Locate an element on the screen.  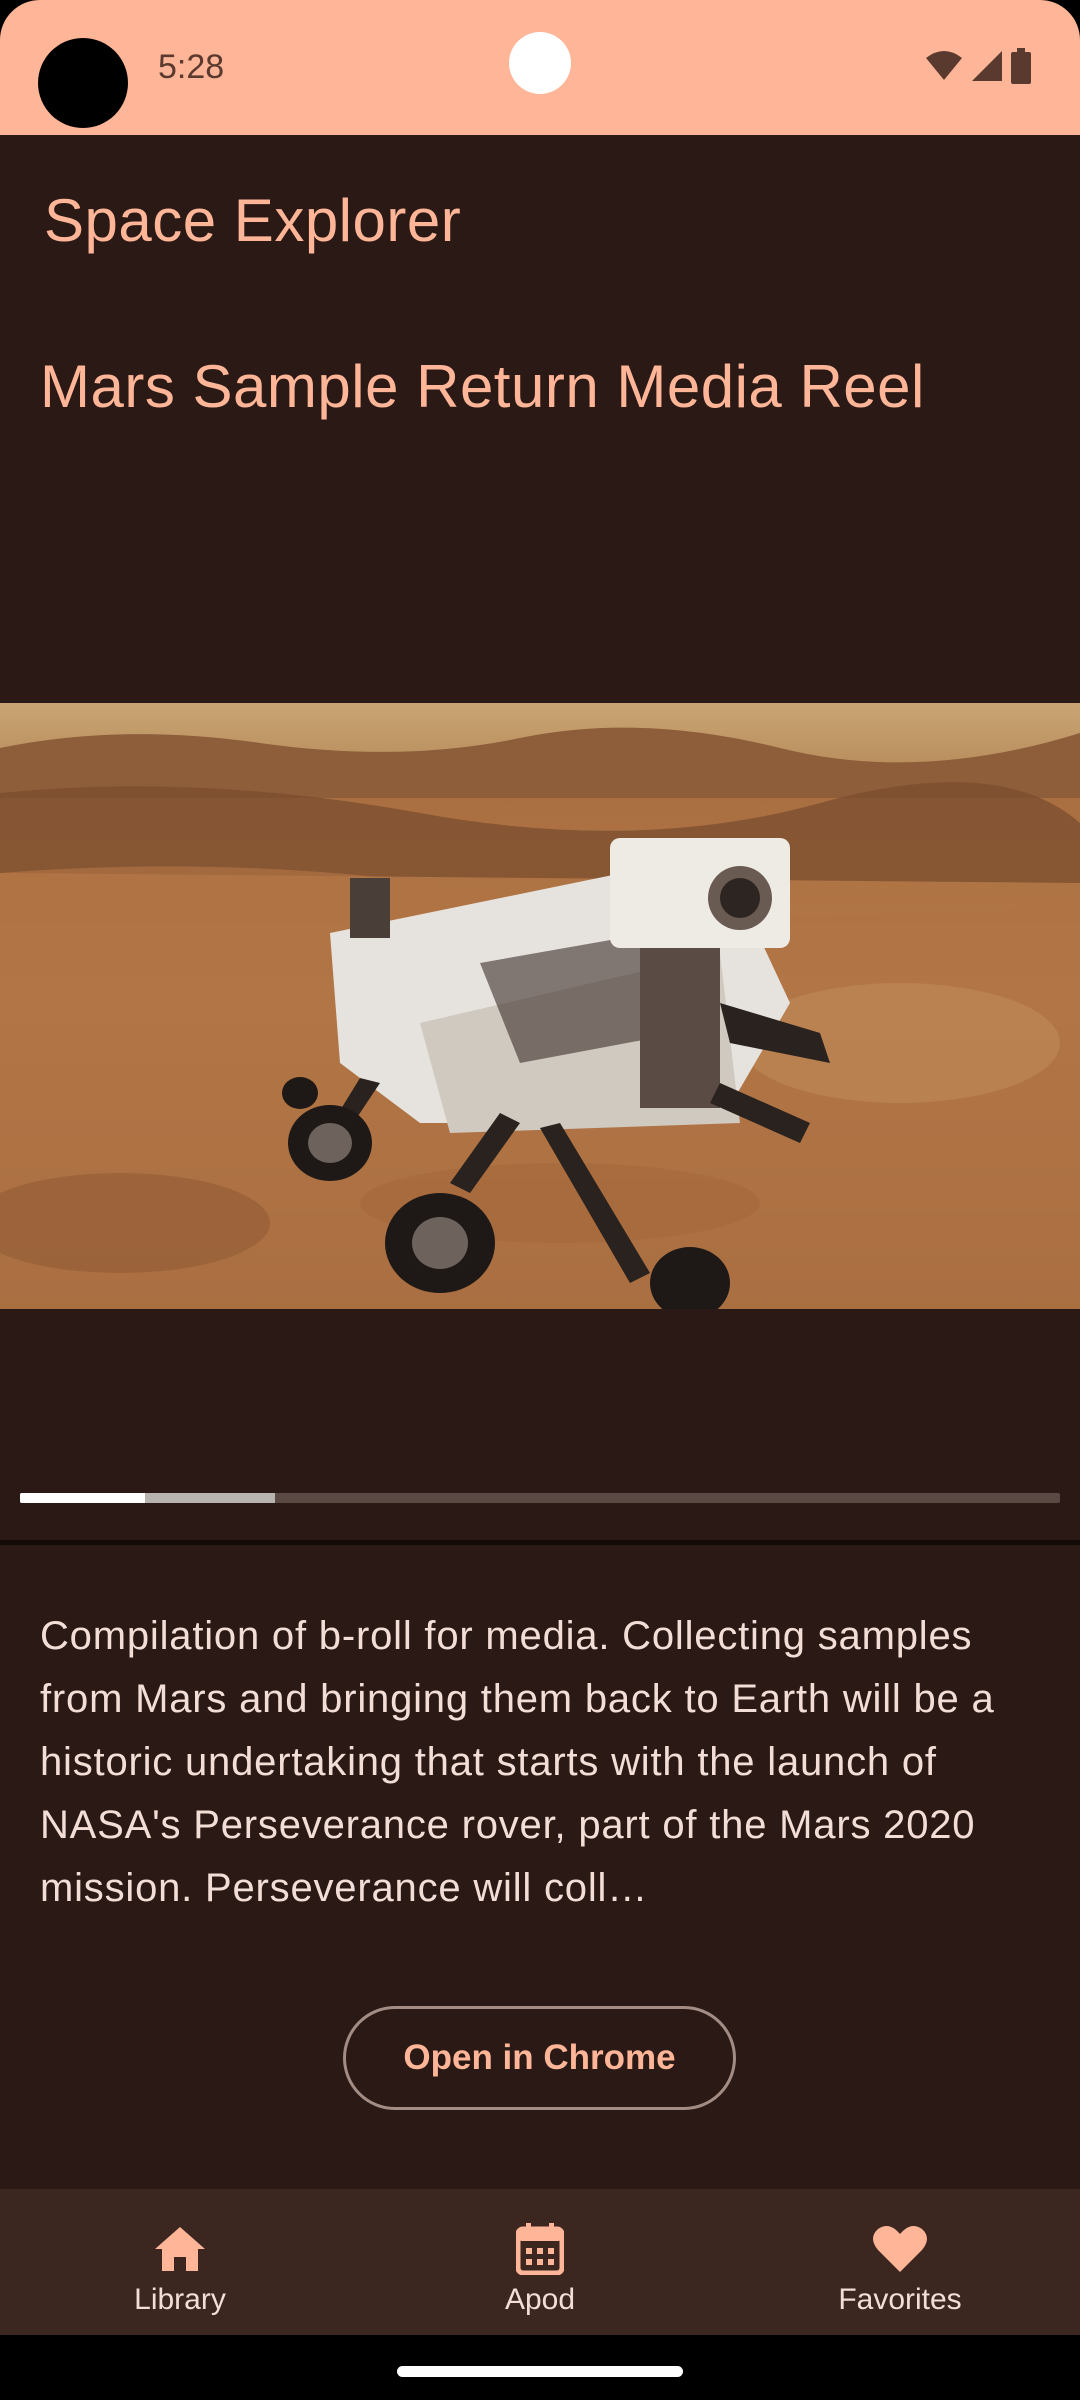
bottom-navigation: Library Apod Favorites is located at coordinates (540, 2262).